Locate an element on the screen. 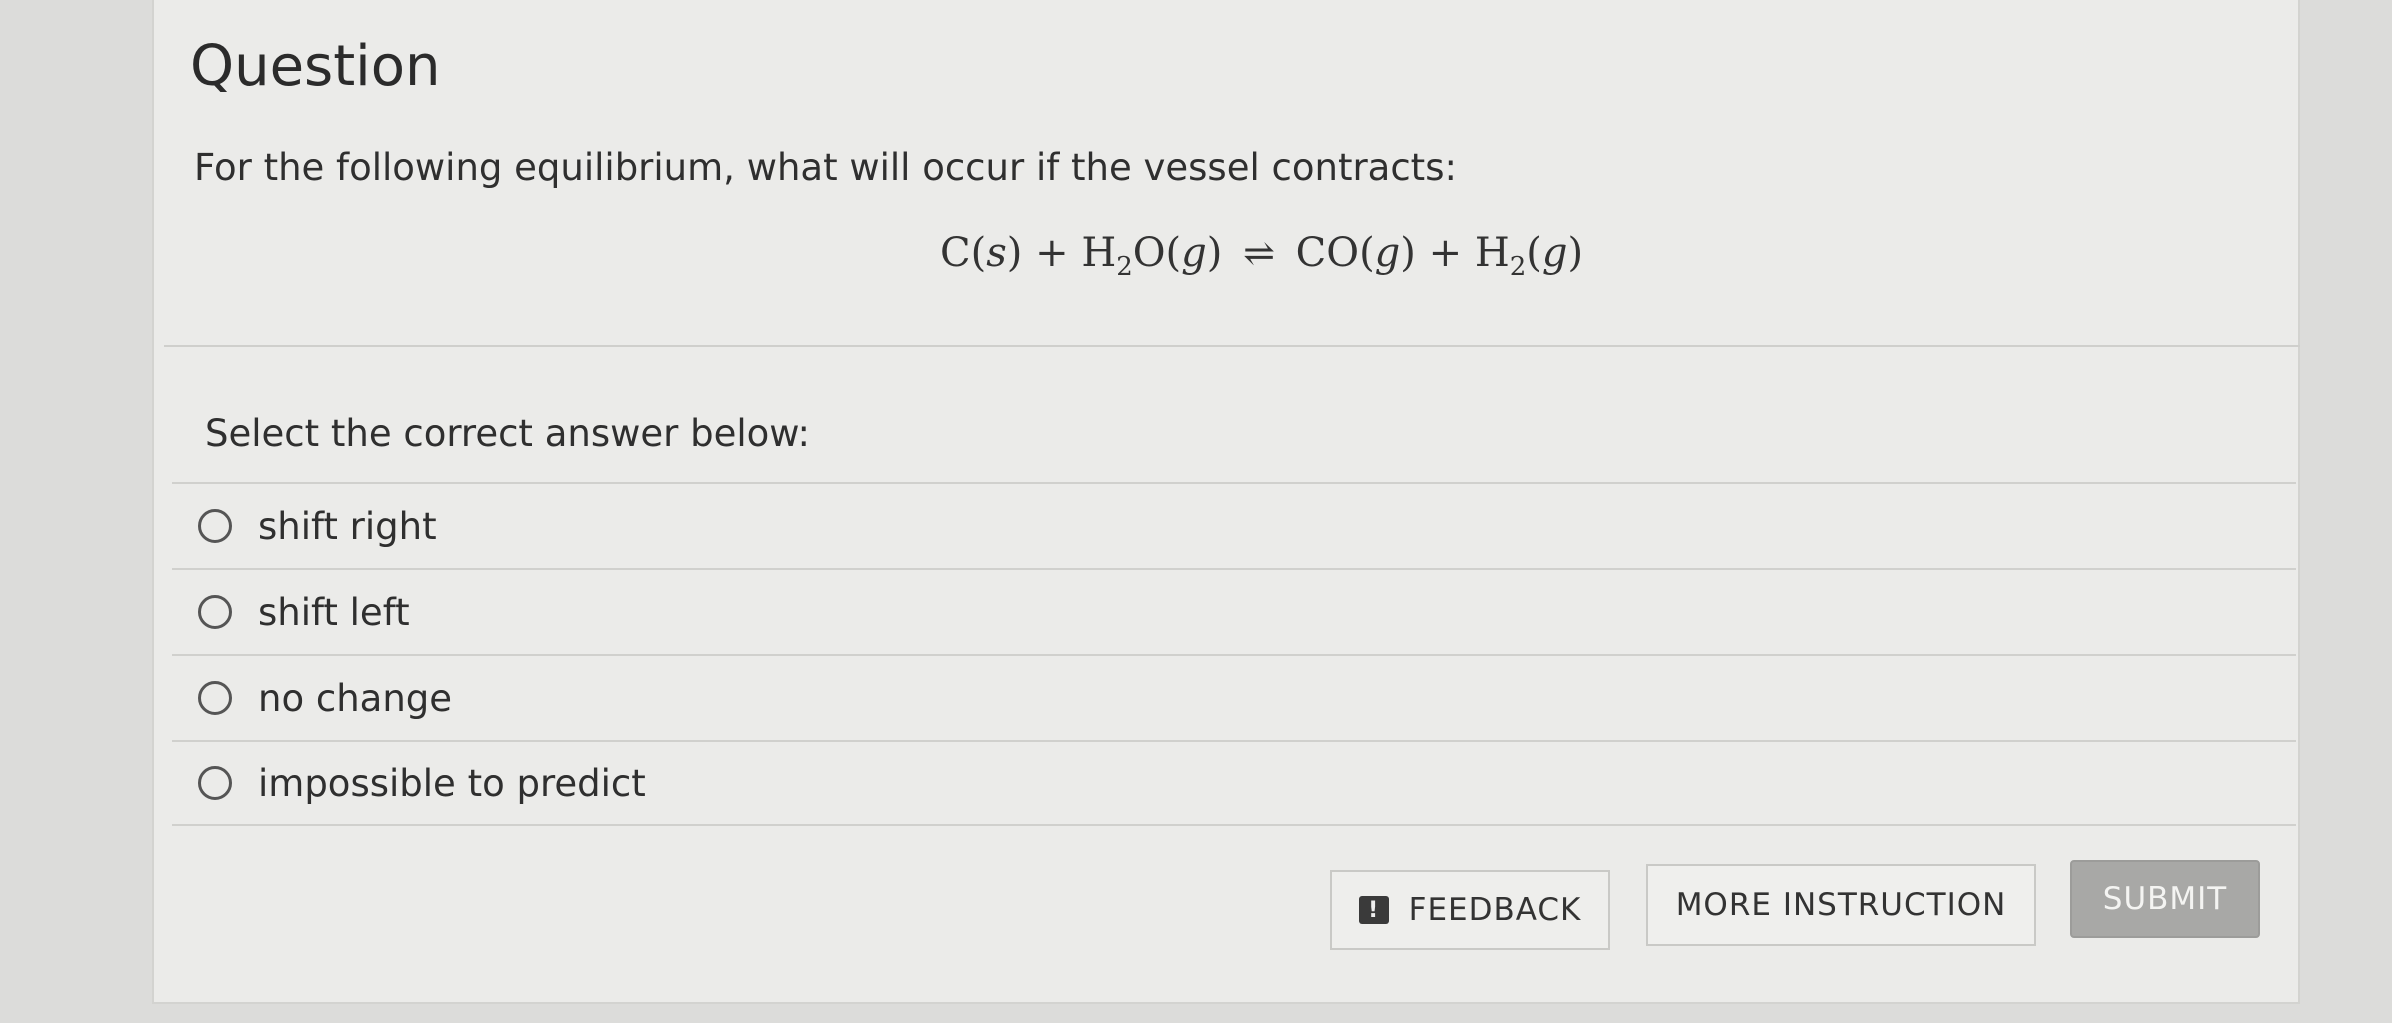  more-instruction-button: MORE INSTRUCTION is located at coordinates (1841, 905).